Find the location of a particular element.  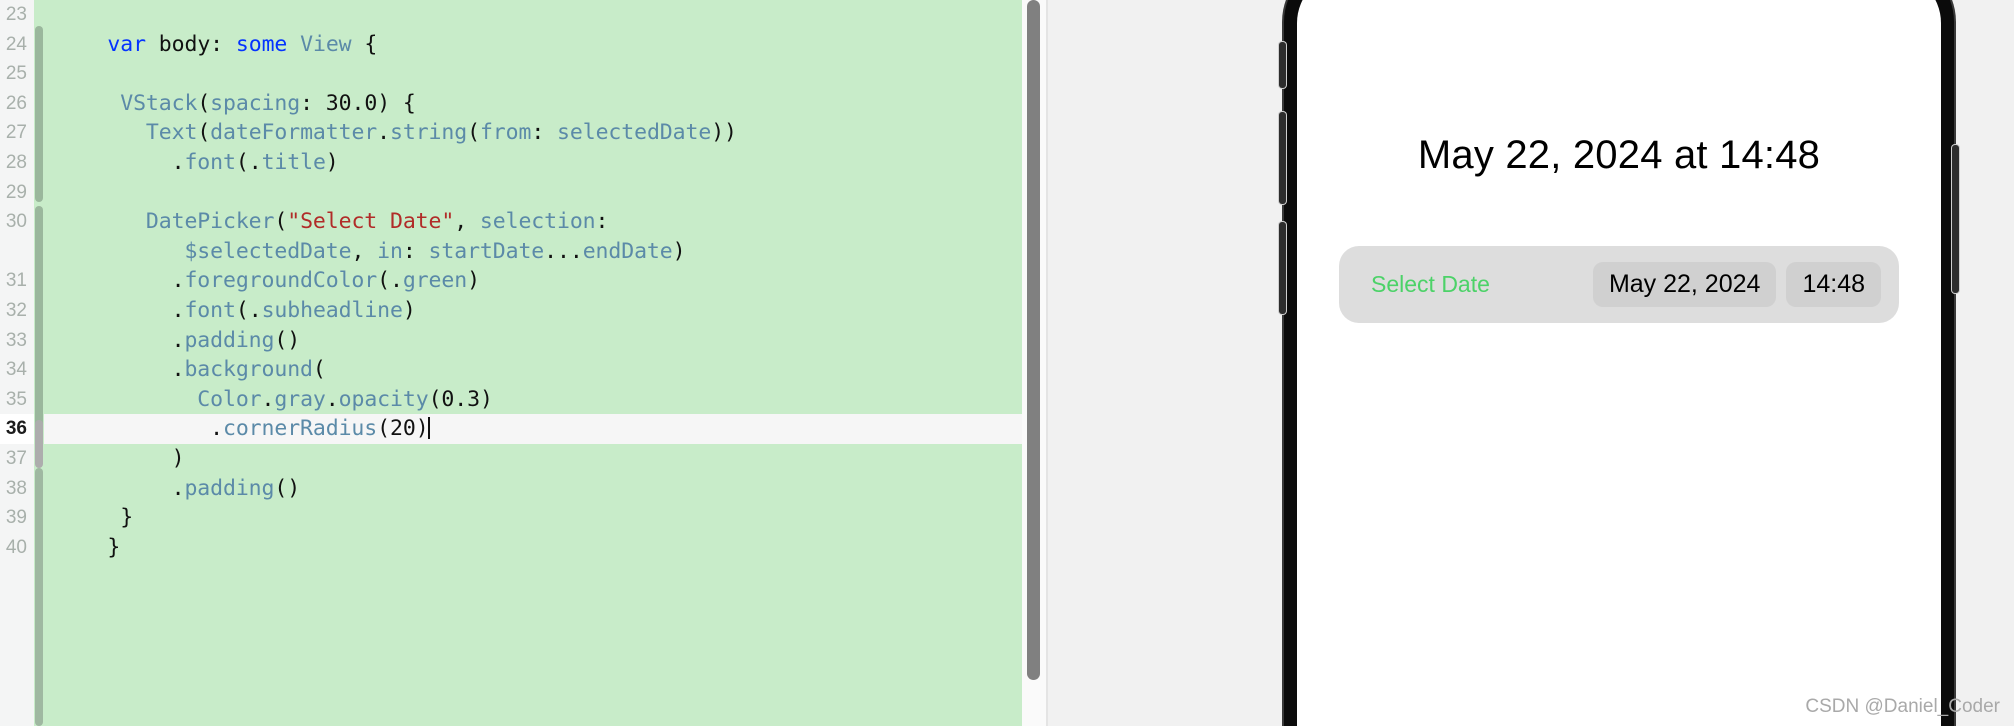

date-picker-date-field: May 22, 2024 is located at coordinates (1684, 284).